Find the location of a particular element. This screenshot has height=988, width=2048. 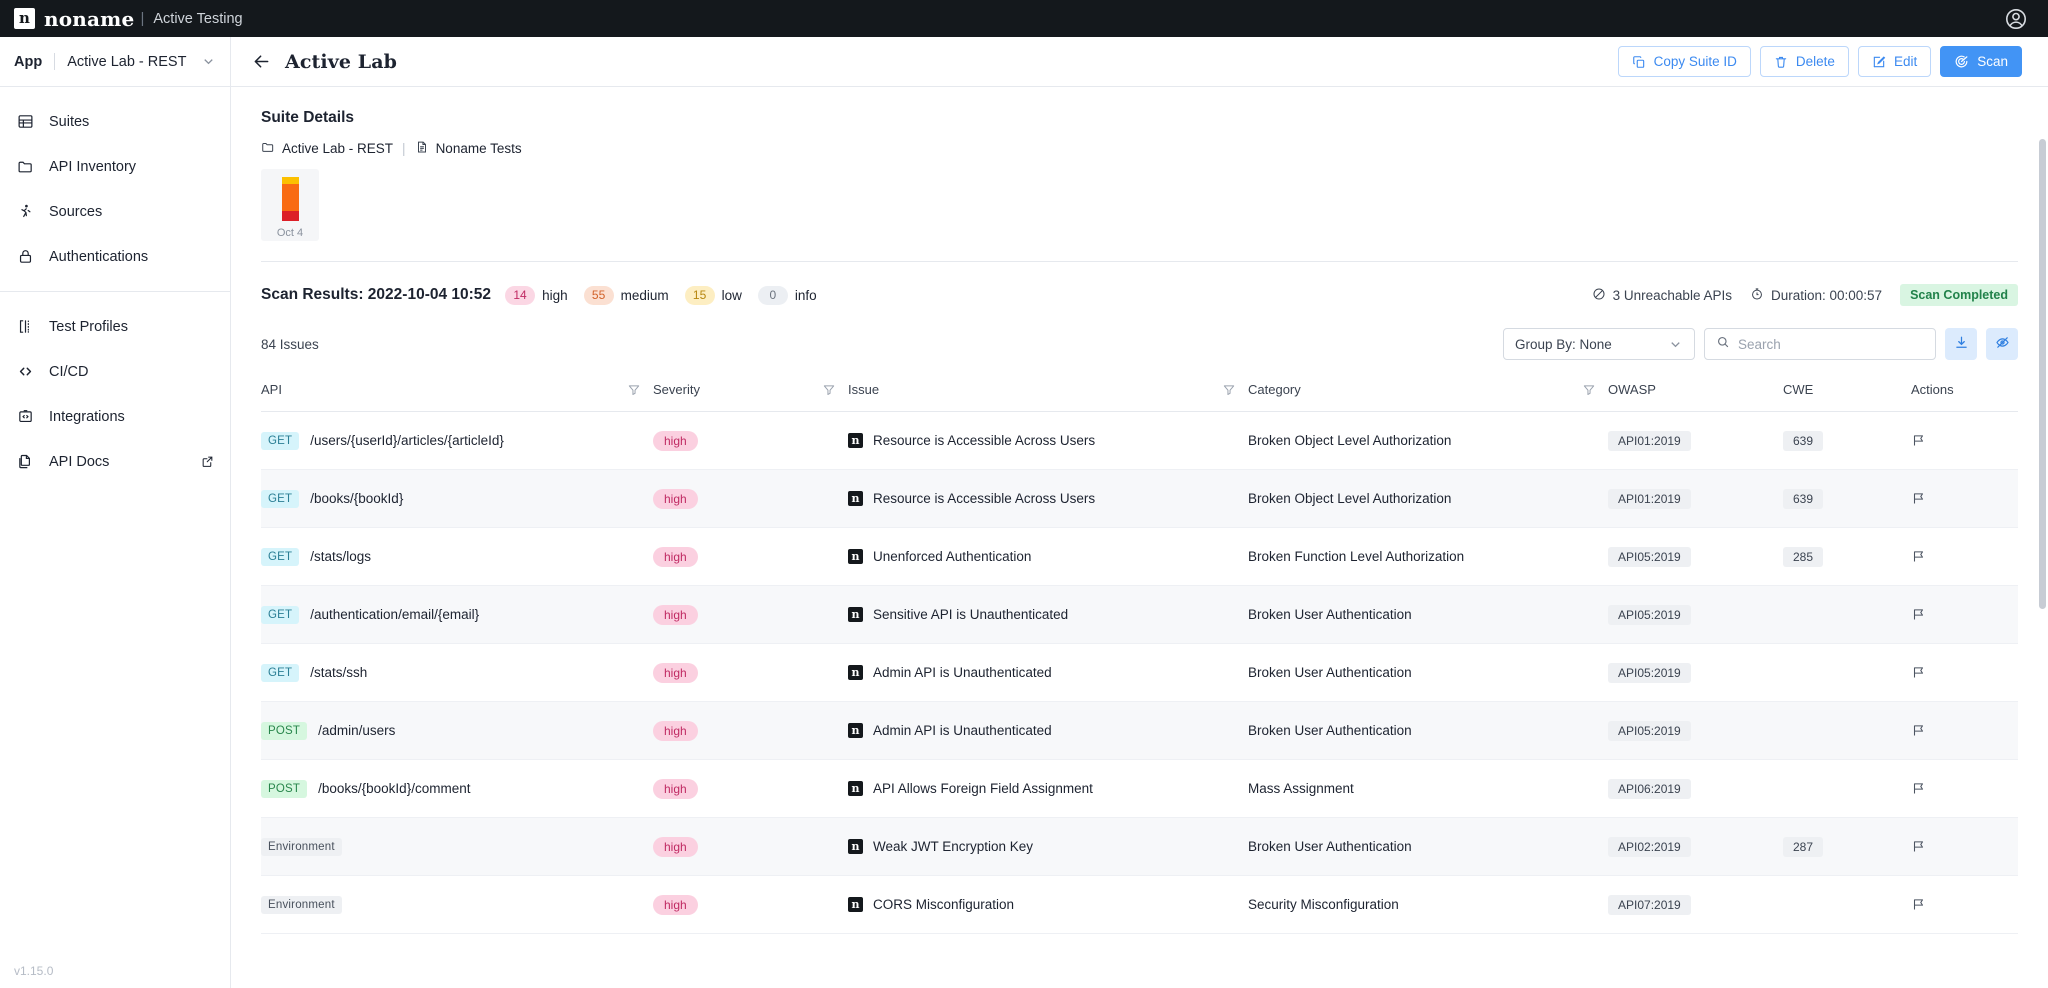

http-method-badge: Environment is located at coordinates (301, 904).